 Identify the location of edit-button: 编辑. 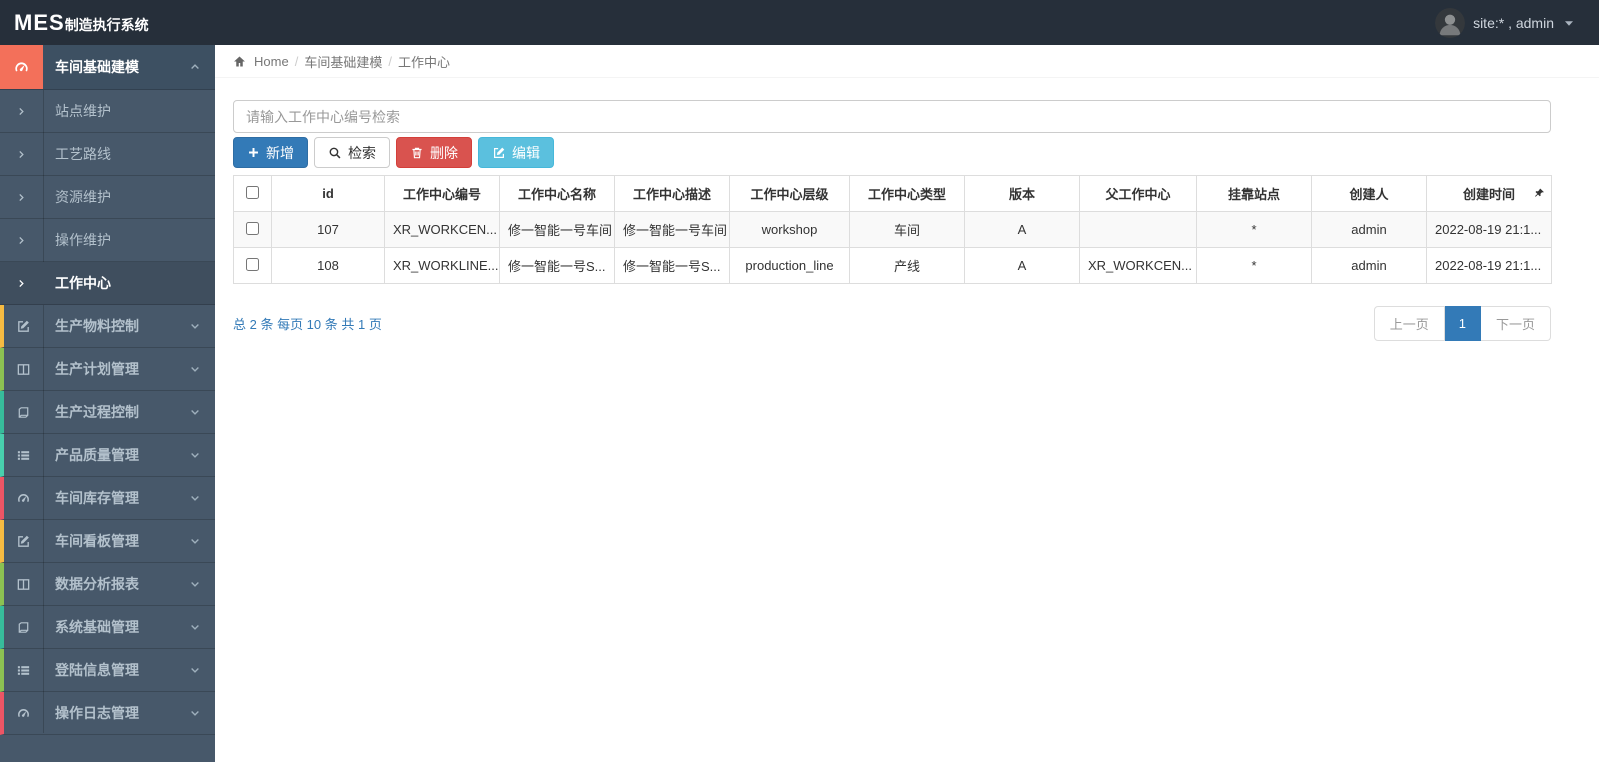
(516, 152).